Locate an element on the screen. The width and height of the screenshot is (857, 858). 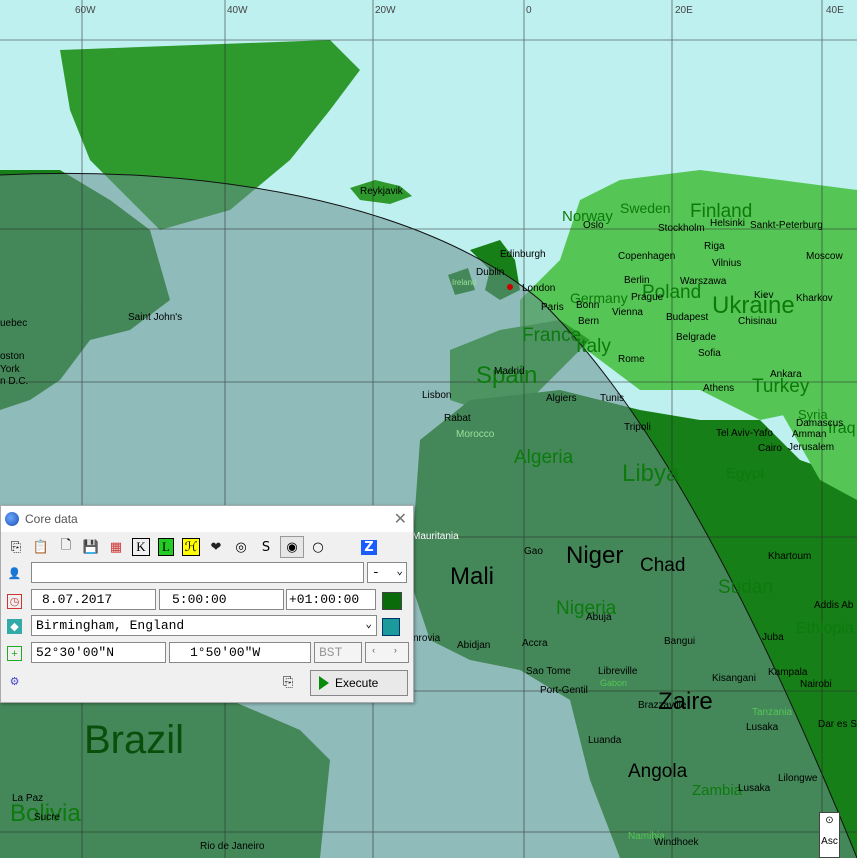
l-button-label: L is located at coordinates (166, 547).